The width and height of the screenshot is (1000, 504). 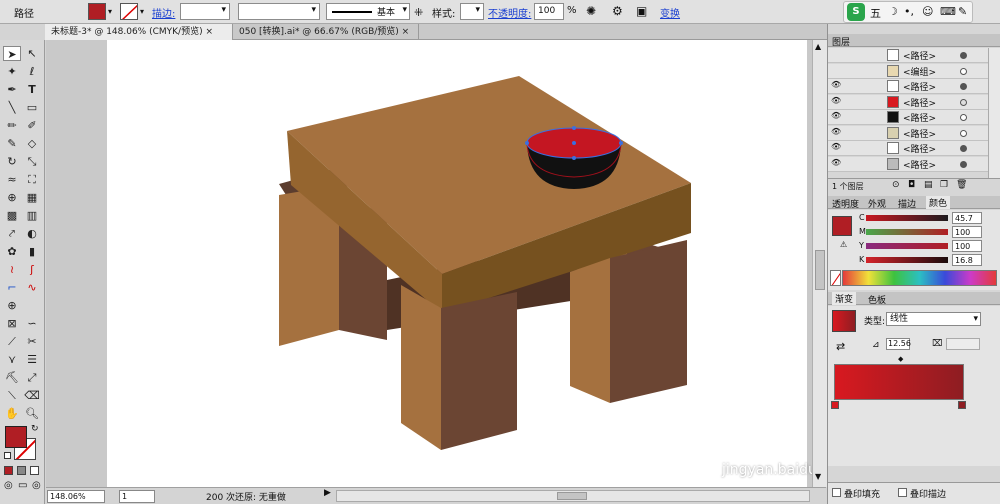 I want to click on lasso-tool-icon: ℓ, so click(x=32, y=71).